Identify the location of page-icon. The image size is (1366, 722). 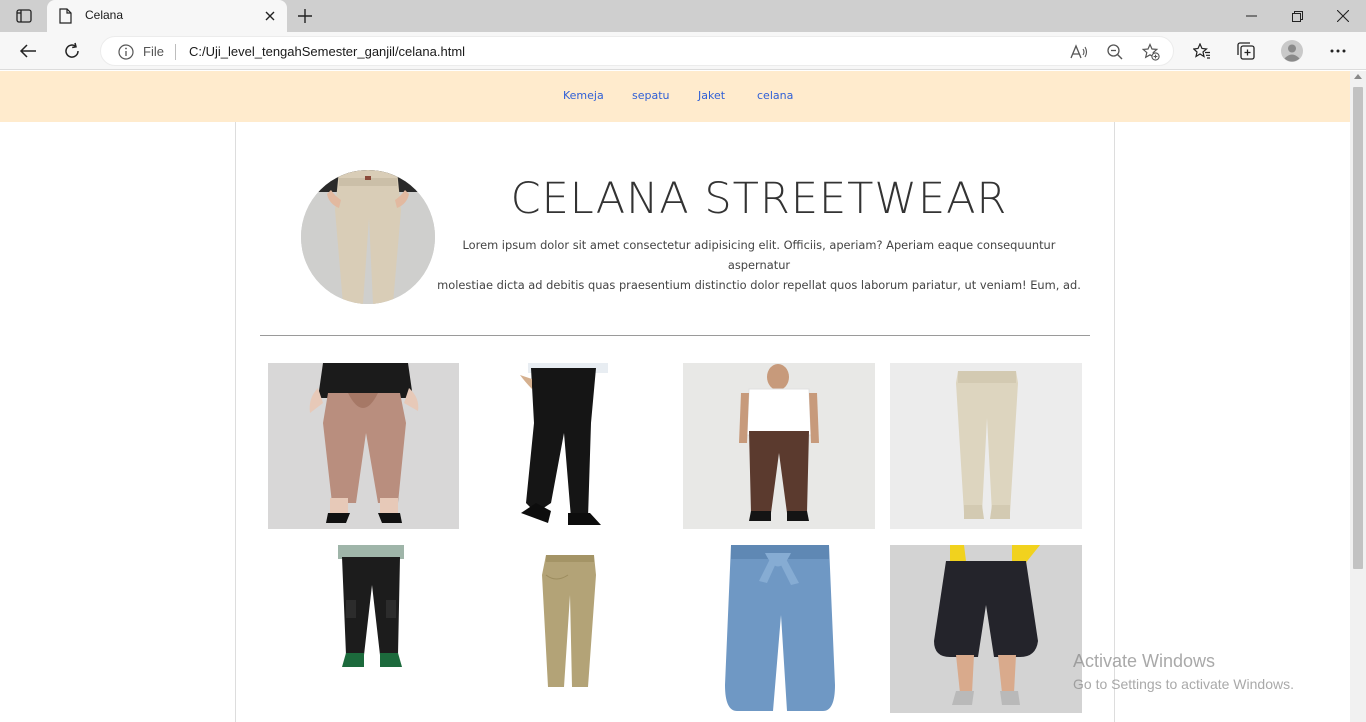
(65, 18).